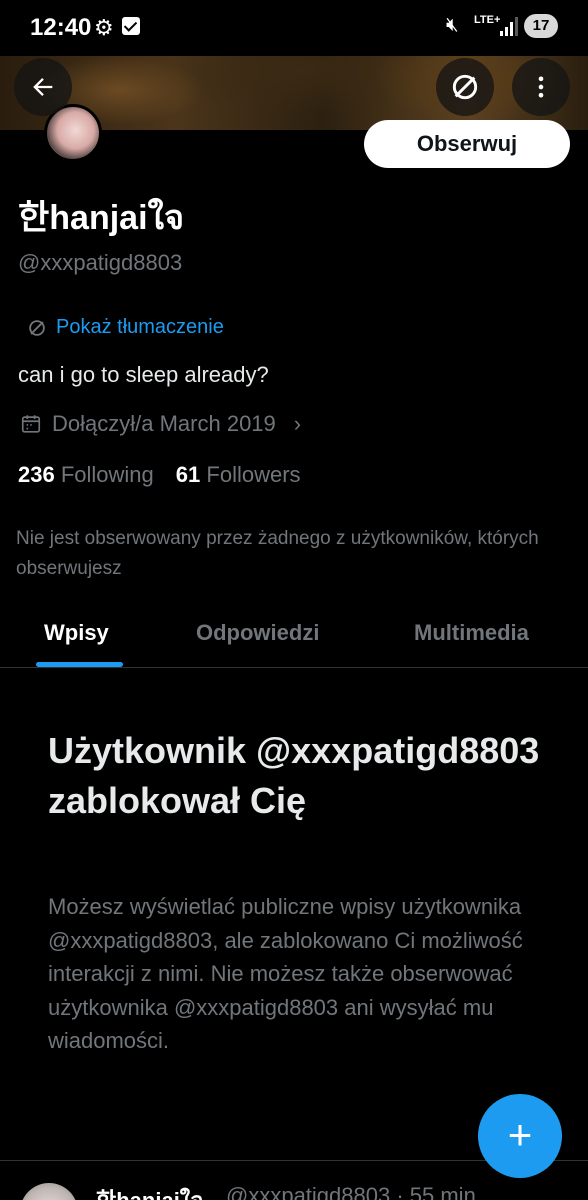 The image size is (588, 1200). Describe the element at coordinates (297, 423) in the screenshot. I see `chevron-right-icon: ›` at that location.